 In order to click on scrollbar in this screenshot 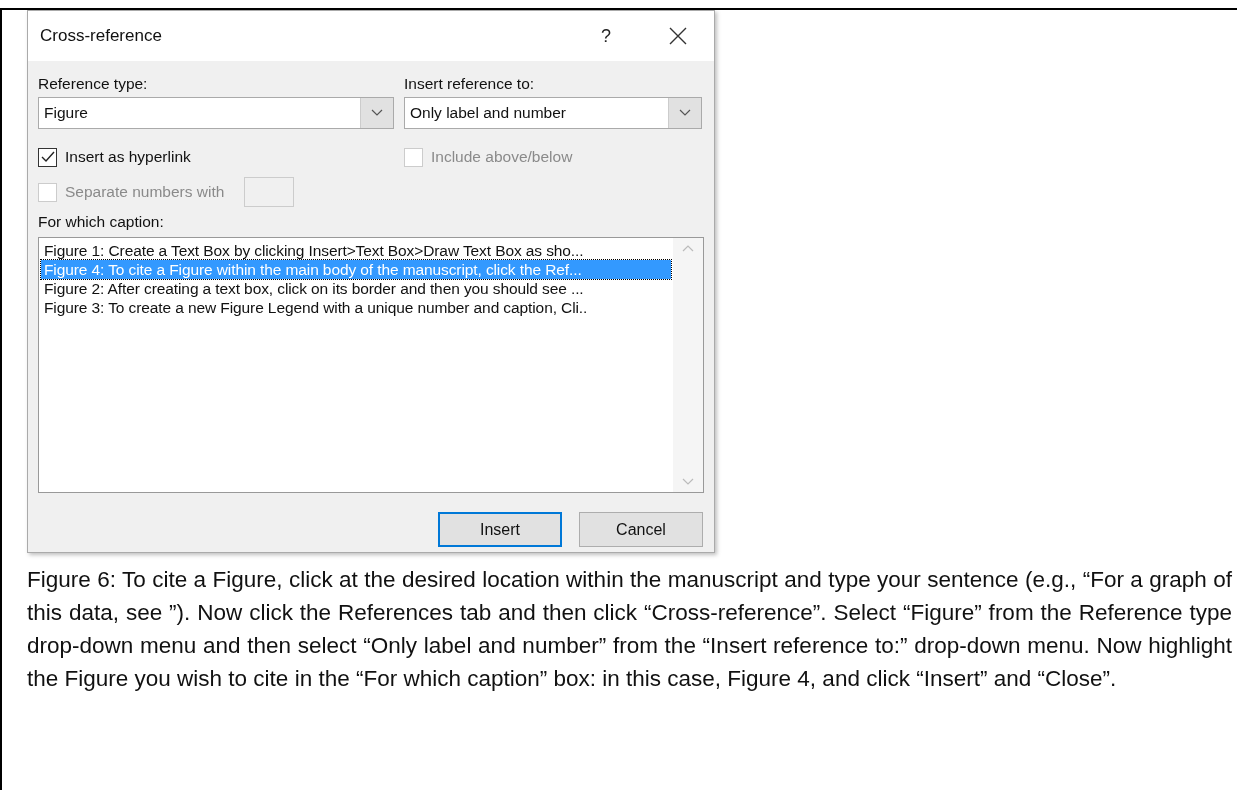, I will do `click(688, 365)`.